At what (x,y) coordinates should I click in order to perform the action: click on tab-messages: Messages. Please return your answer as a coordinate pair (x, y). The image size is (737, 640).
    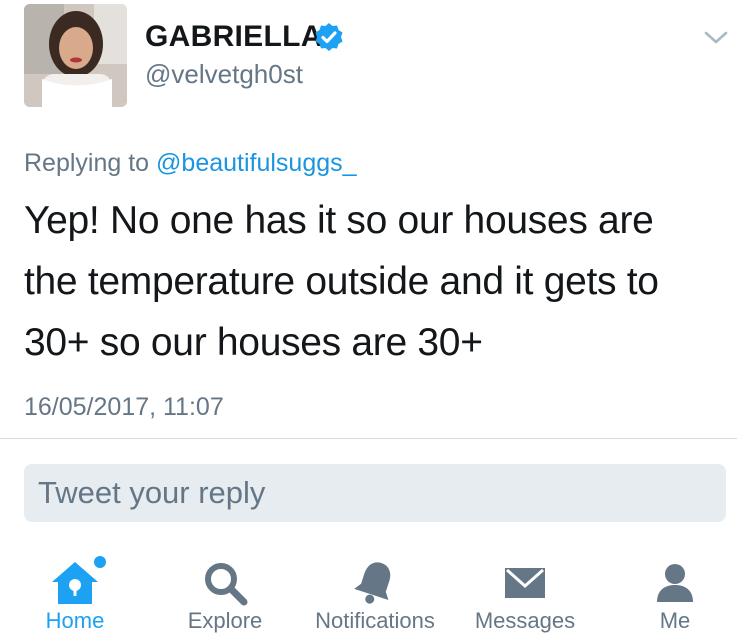
    Looking at the image, I should click on (525, 594).